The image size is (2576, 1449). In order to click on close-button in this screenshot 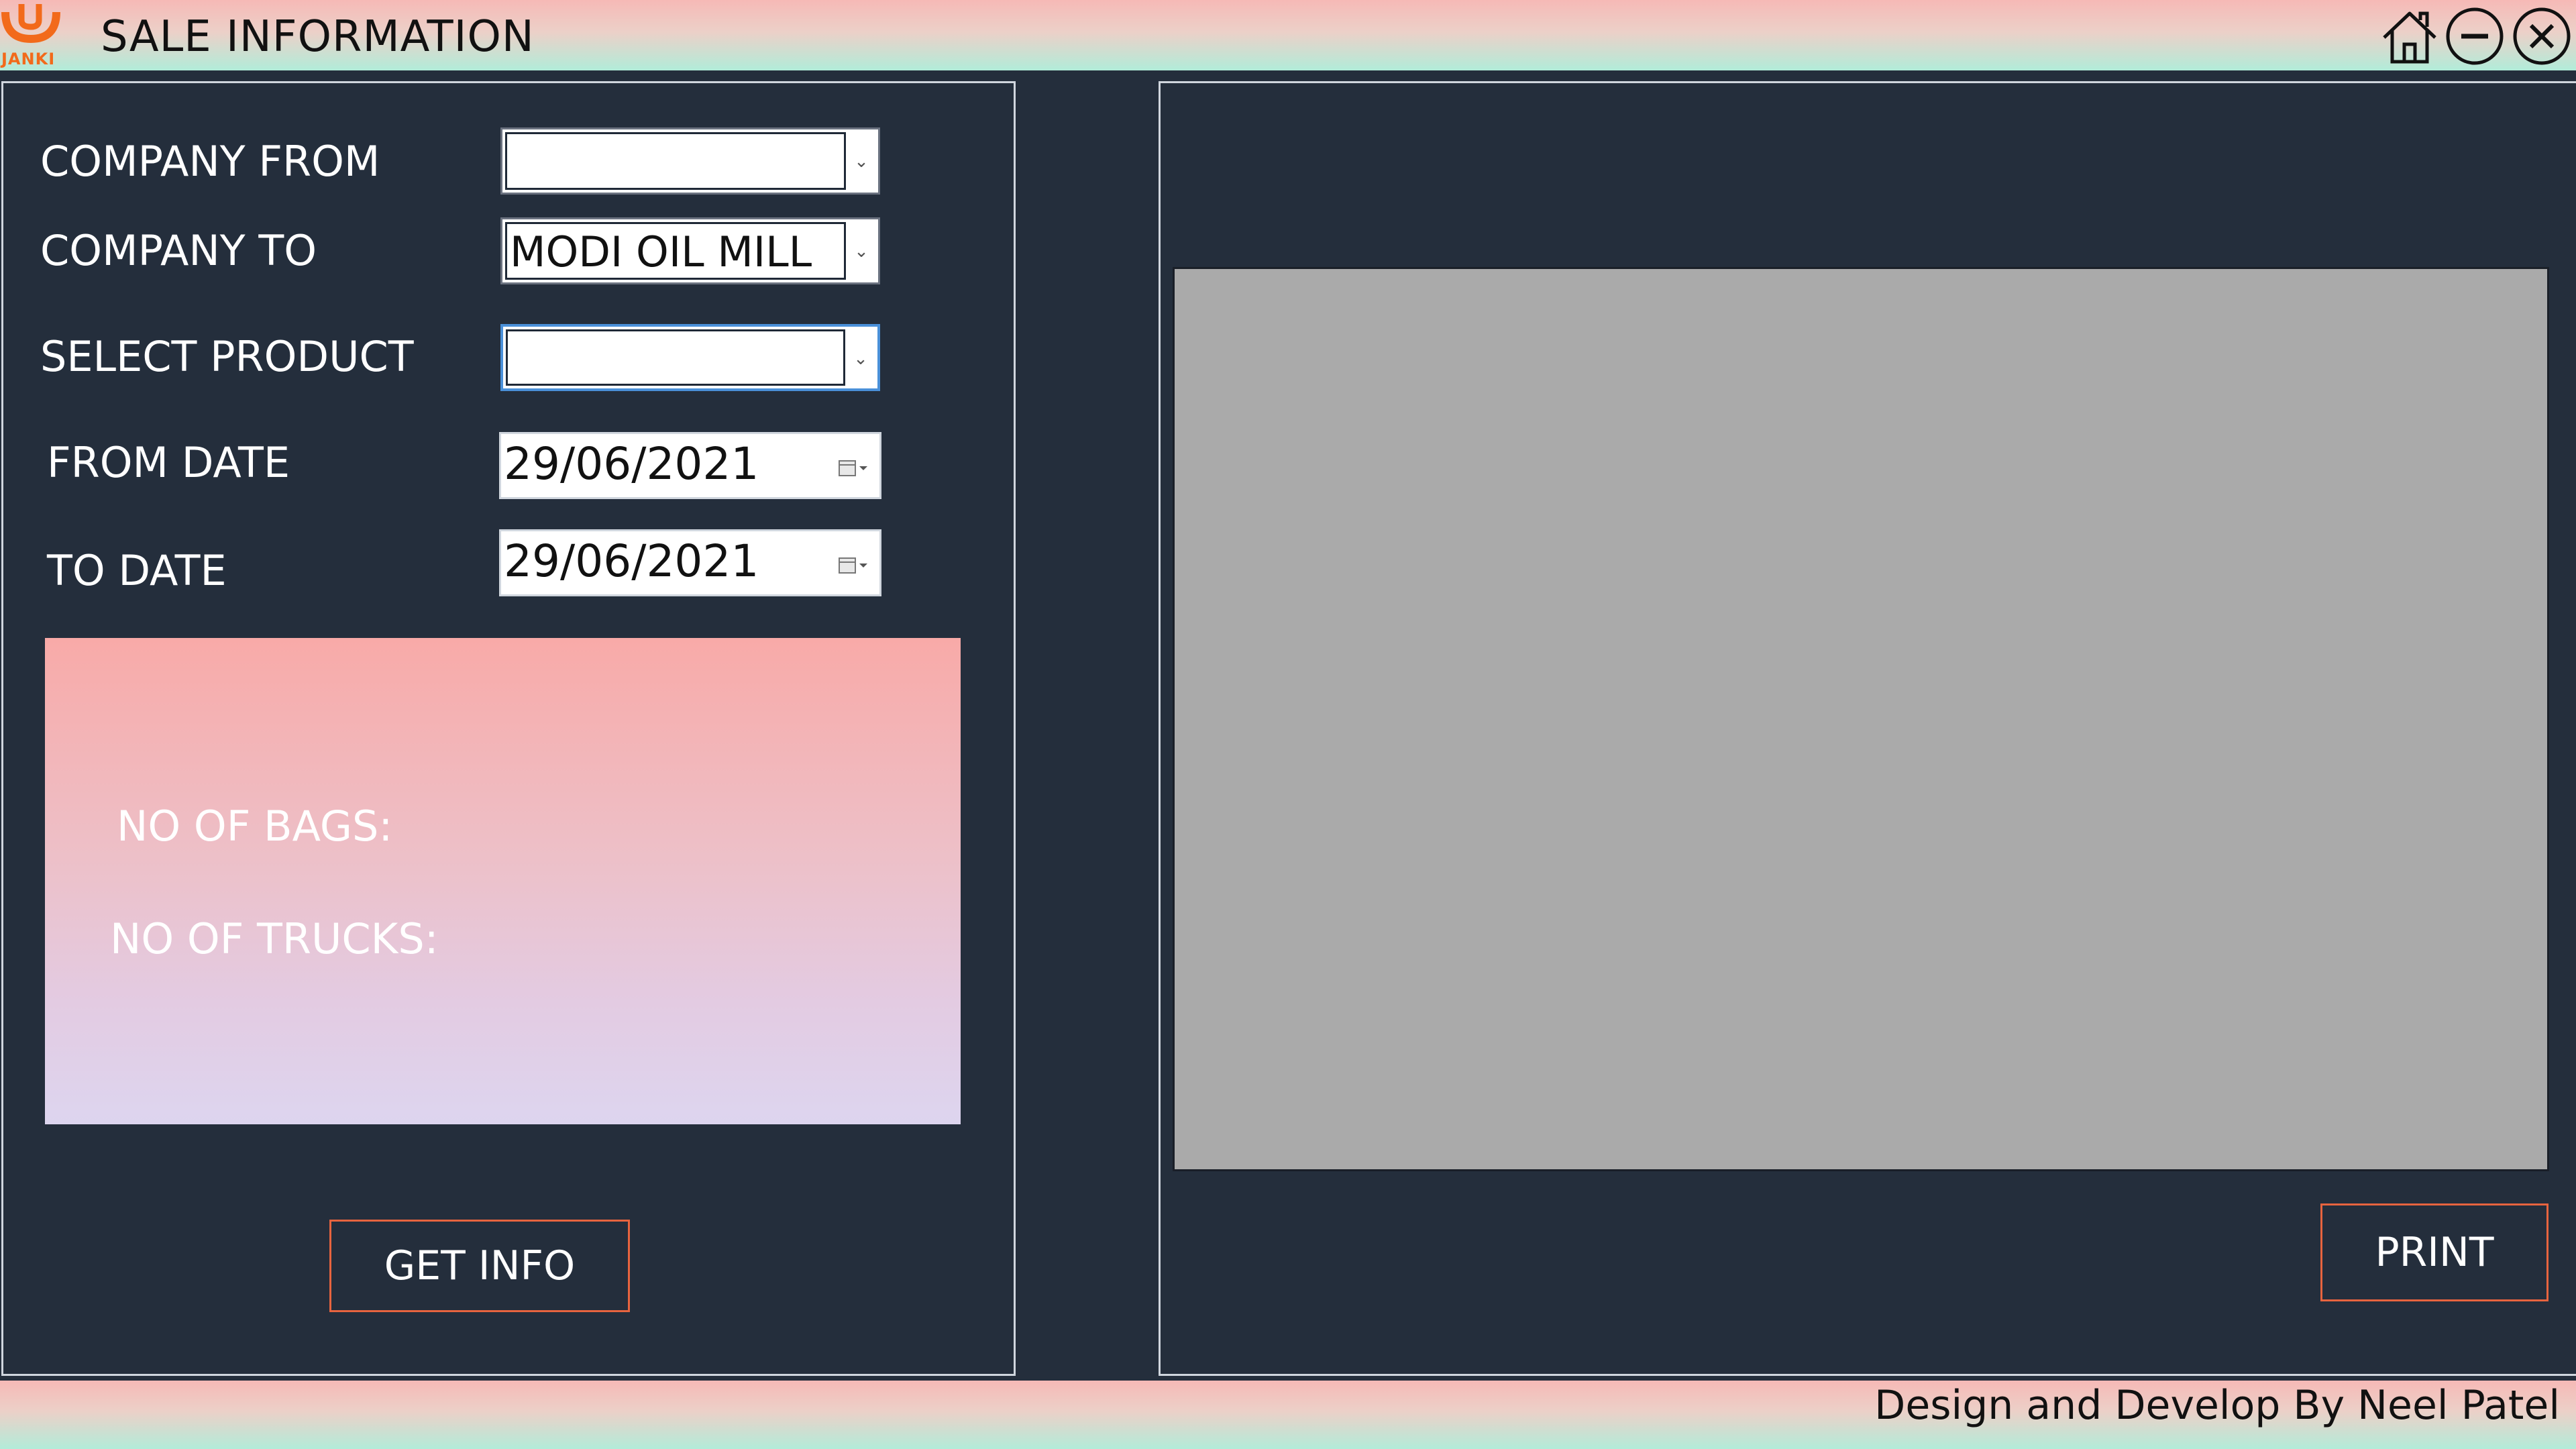, I will do `click(2542, 36)`.